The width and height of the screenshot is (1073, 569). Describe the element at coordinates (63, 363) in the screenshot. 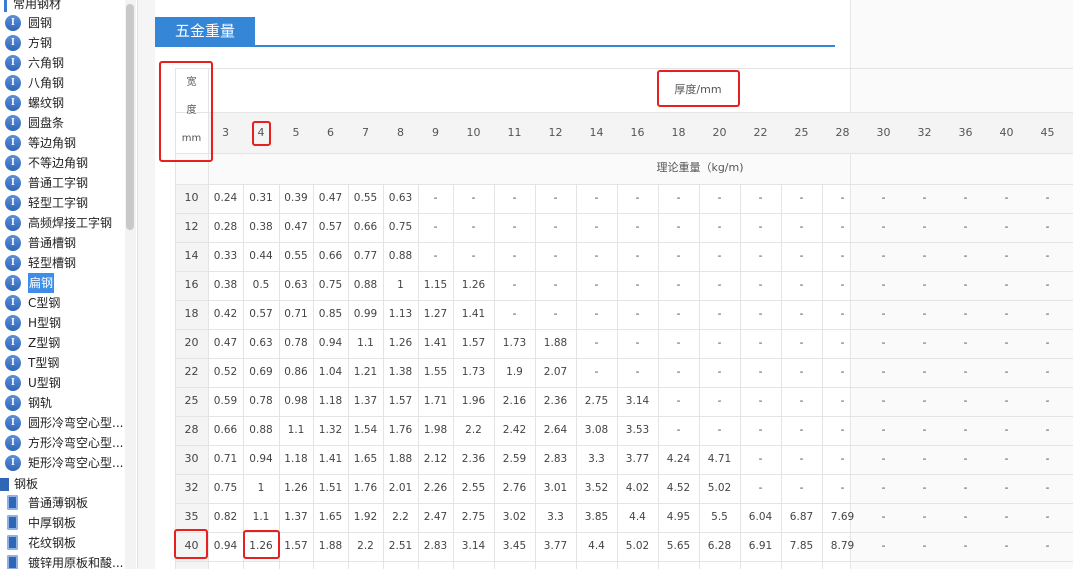

I see `sidebar-item: I T型钢` at that location.